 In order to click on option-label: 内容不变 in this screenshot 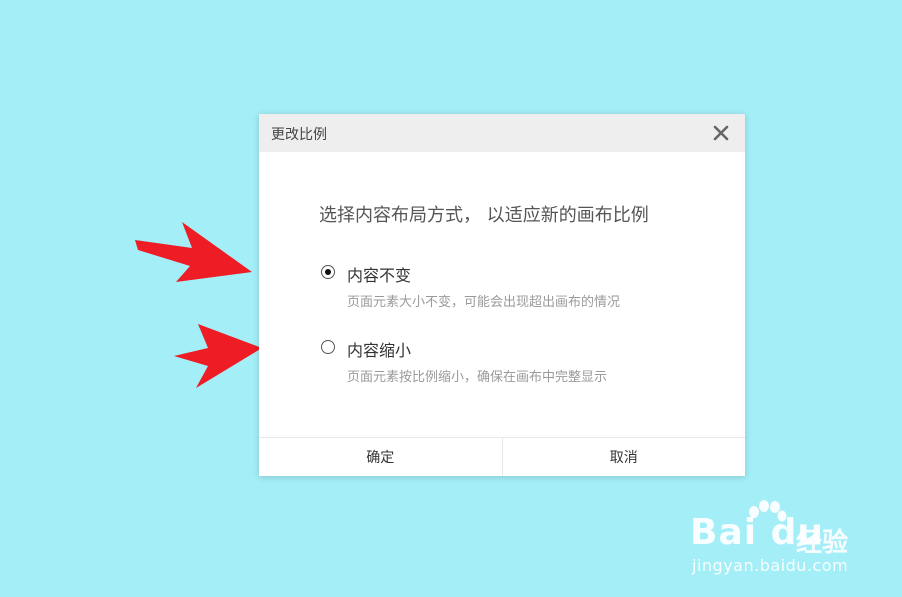, I will do `click(379, 275)`.